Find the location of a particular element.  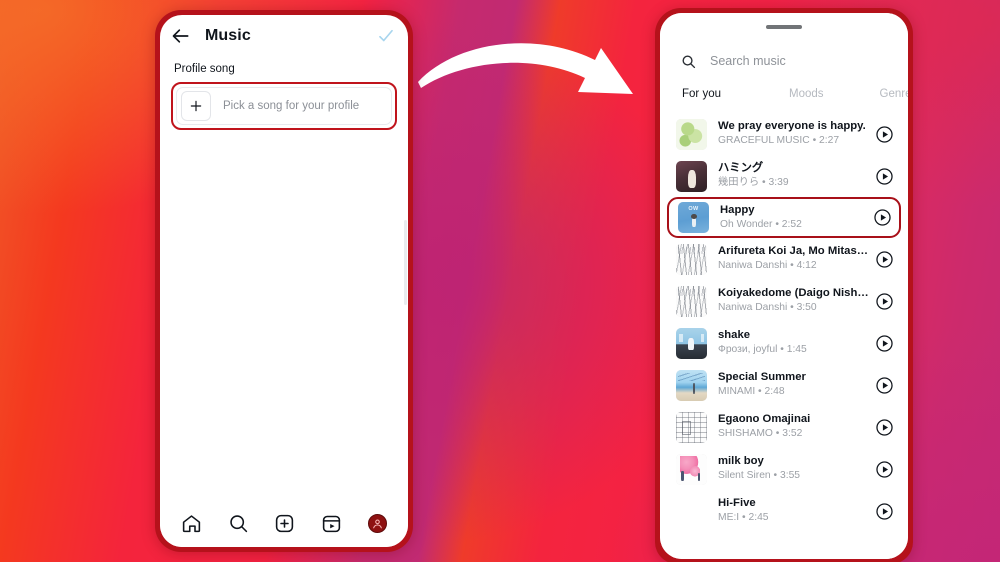

song-artist-duration: Naniwa Danshi • 3:50 is located at coordinates (767, 308).